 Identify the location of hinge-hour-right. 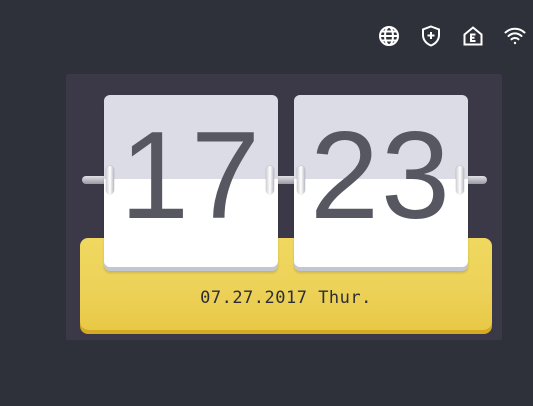
(270, 180).